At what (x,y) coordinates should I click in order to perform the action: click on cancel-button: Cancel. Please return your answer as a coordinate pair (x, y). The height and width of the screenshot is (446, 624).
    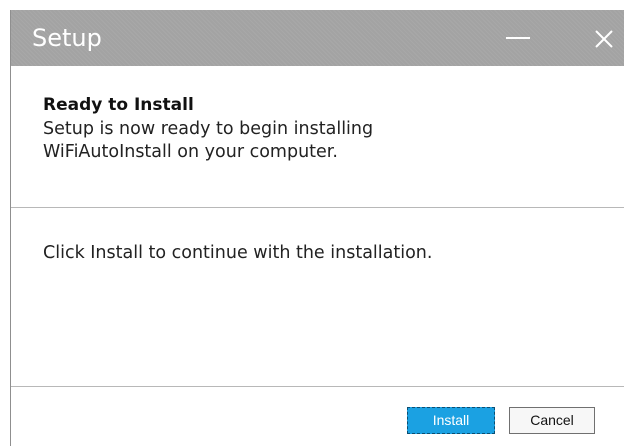
    Looking at the image, I should click on (552, 420).